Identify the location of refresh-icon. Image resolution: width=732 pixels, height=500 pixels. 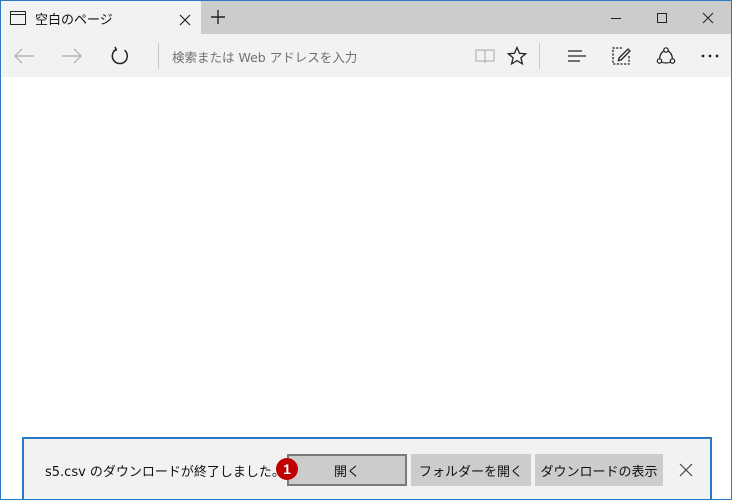
(120, 56).